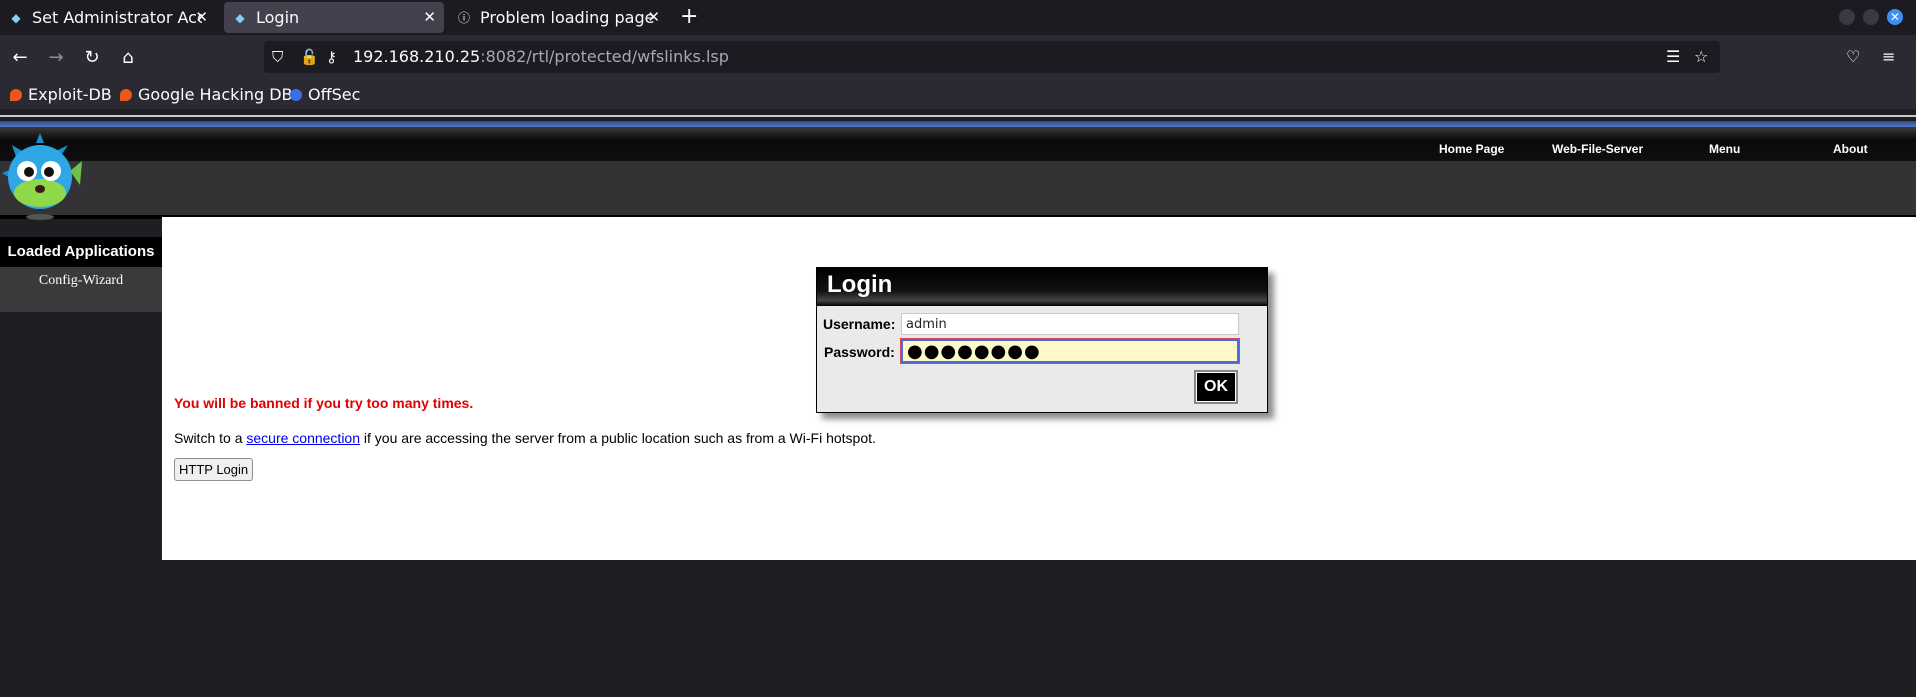 This screenshot has height=697, width=1916. Describe the element at coordinates (1853, 56) in the screenshot. I see `pocket-icon: ♡` at that location.